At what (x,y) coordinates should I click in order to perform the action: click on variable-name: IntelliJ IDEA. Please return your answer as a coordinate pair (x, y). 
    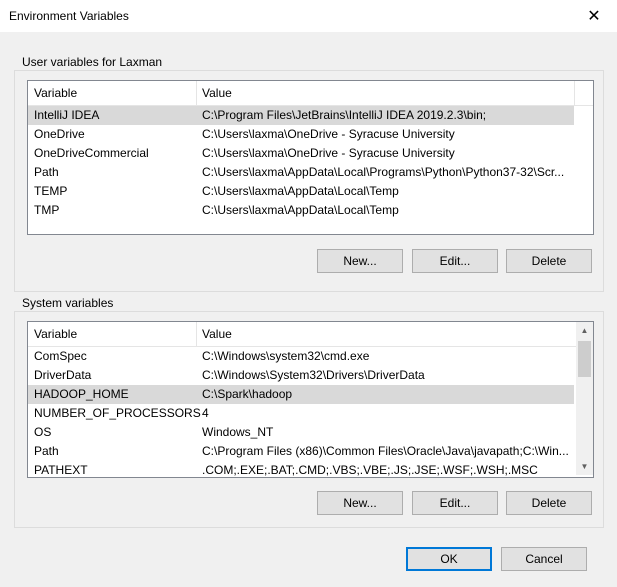
    Looking at the image, I should click on (67, 115).